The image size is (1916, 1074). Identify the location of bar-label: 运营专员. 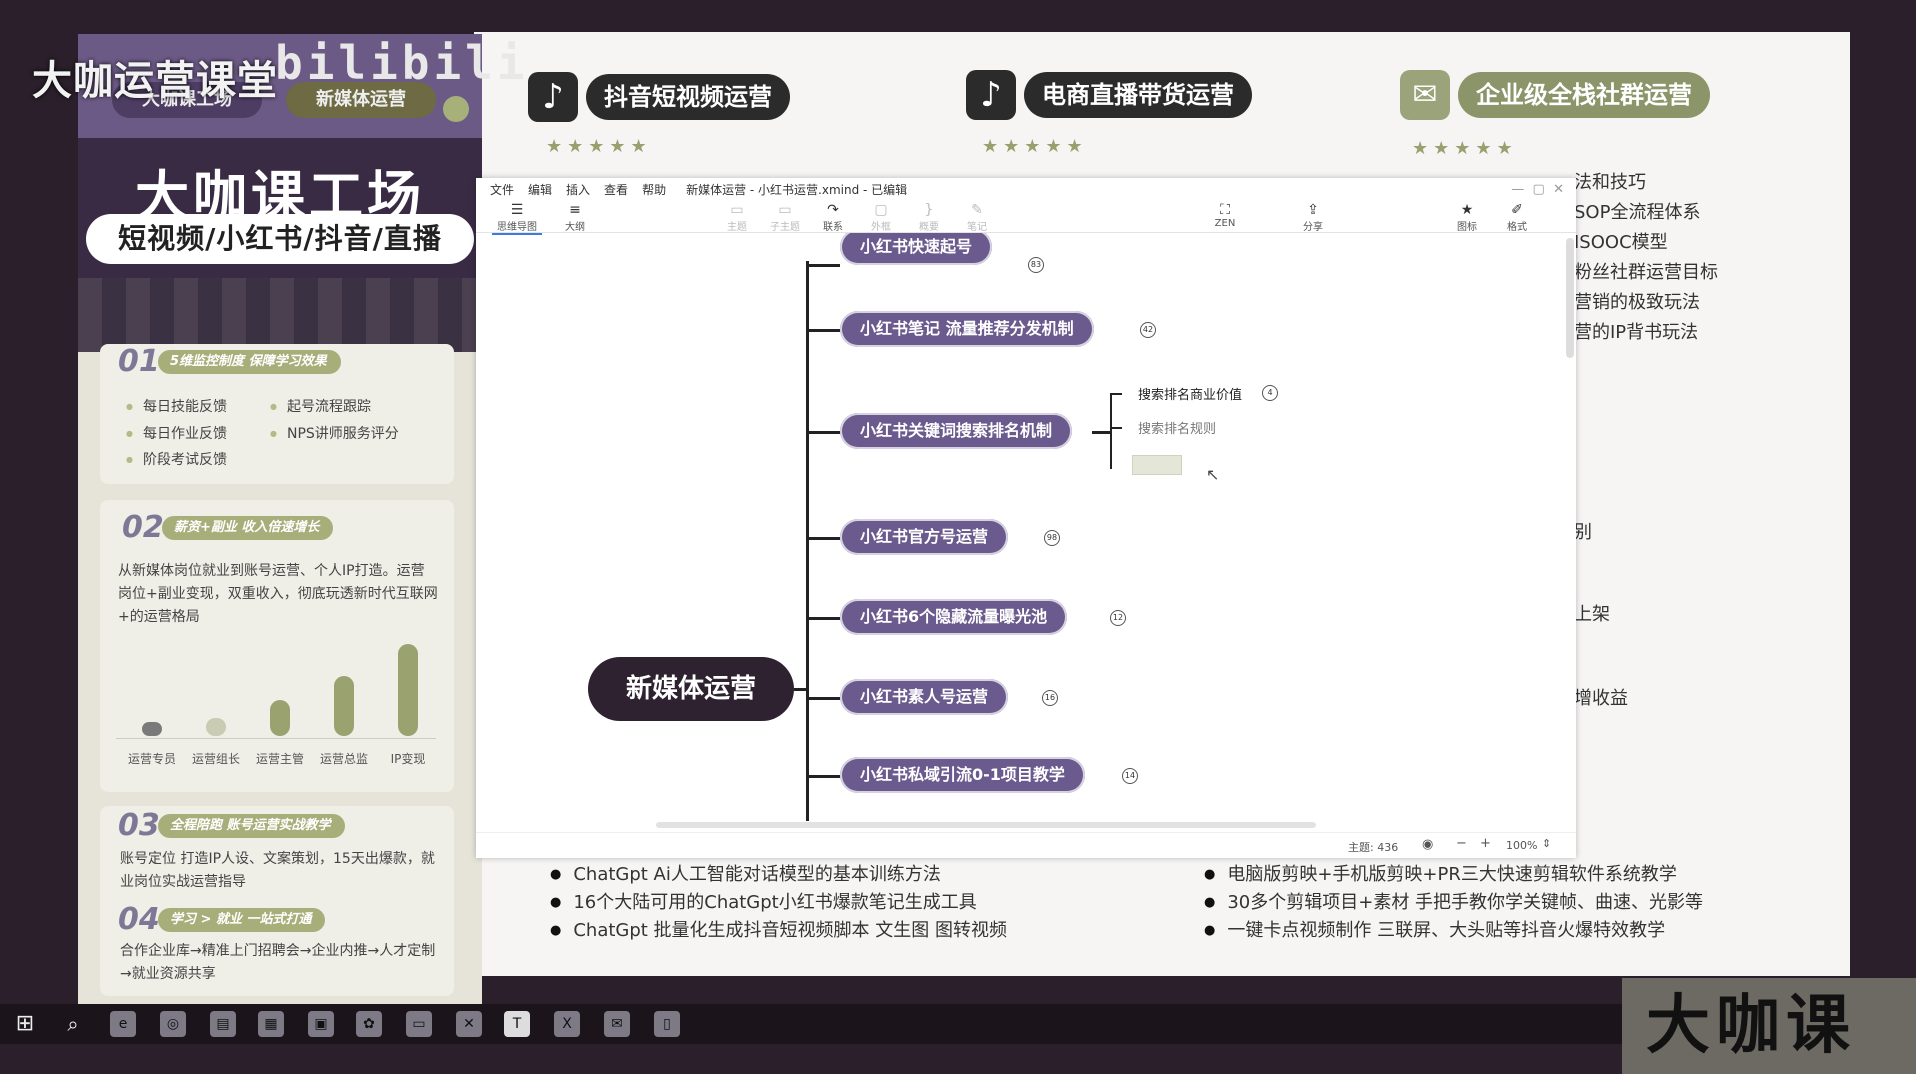
(151, 759).